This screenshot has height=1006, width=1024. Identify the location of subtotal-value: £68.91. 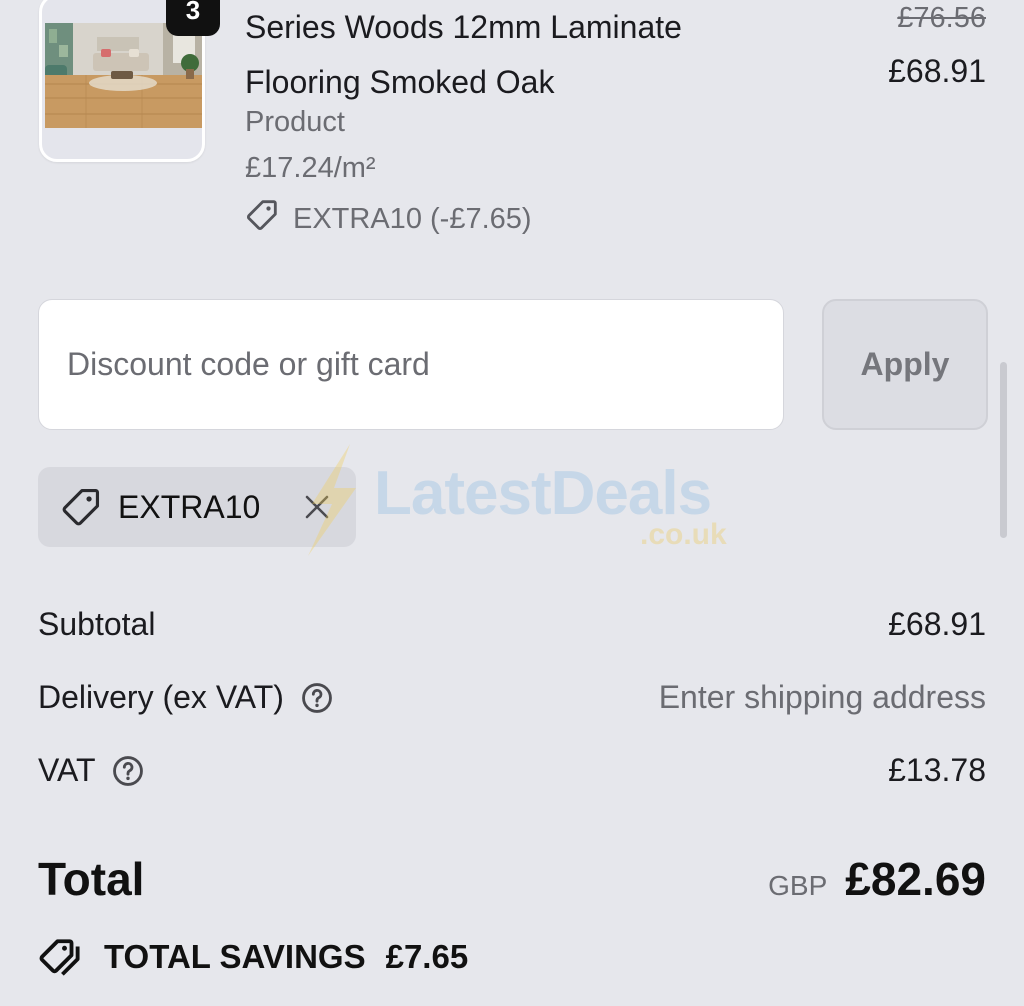
(937, 624).